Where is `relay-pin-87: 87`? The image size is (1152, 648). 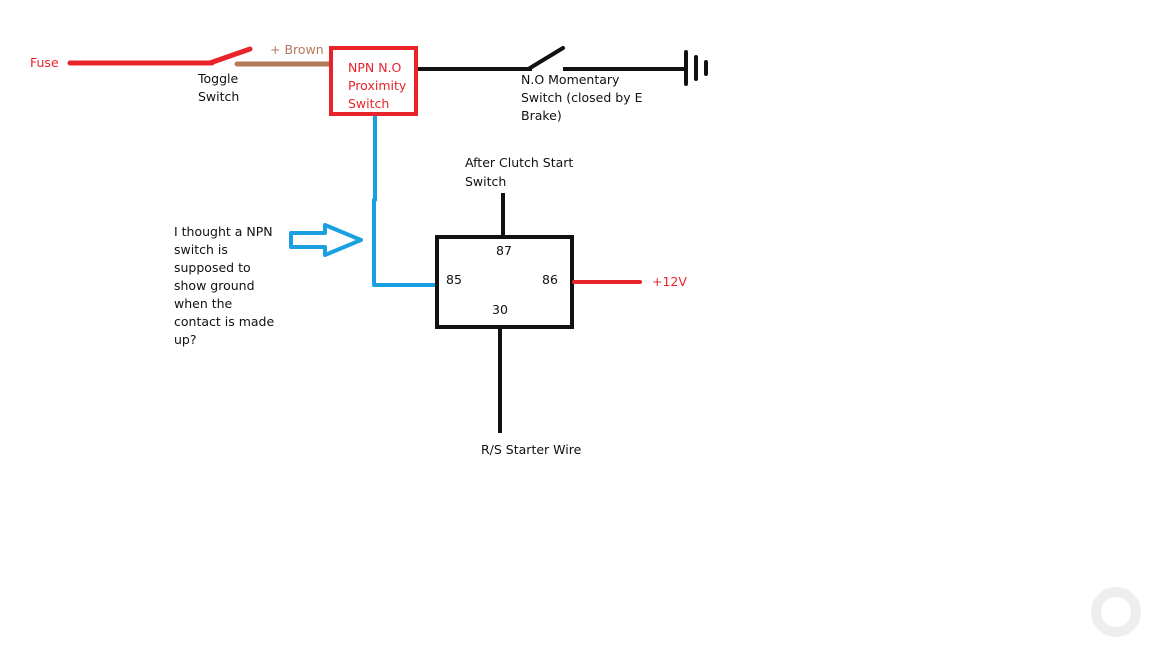 relay-pin-87: 87 is located at coordinates (504, 250).